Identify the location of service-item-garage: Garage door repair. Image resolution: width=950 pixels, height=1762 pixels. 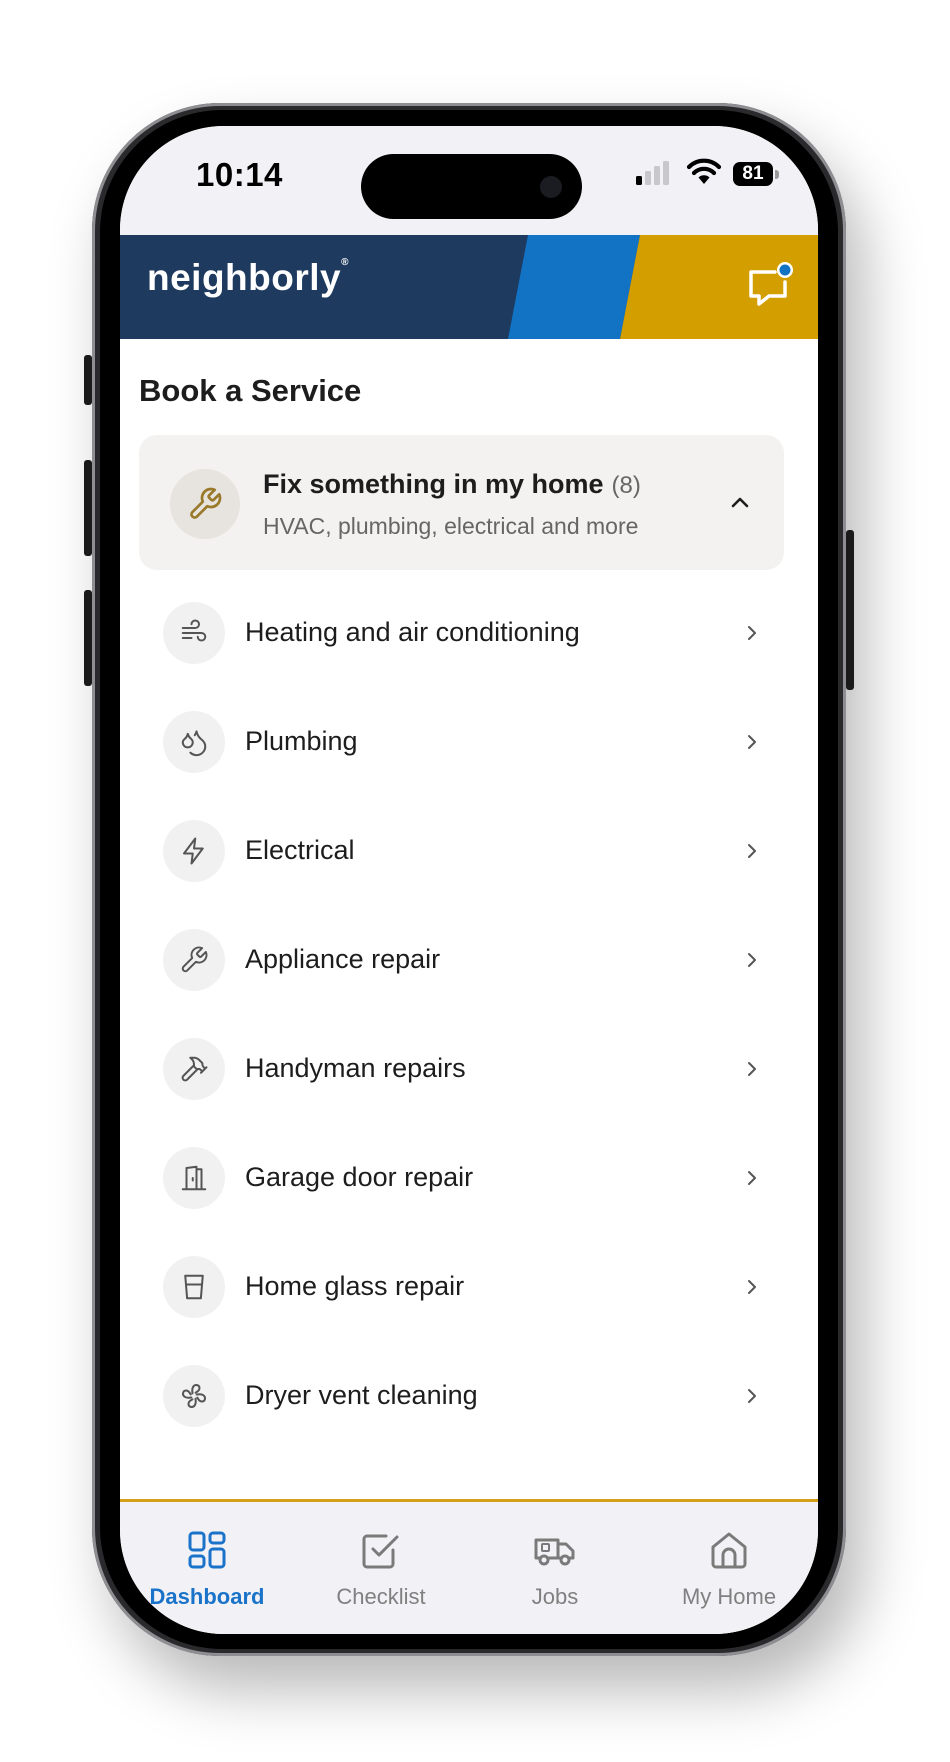
(461, 1178).